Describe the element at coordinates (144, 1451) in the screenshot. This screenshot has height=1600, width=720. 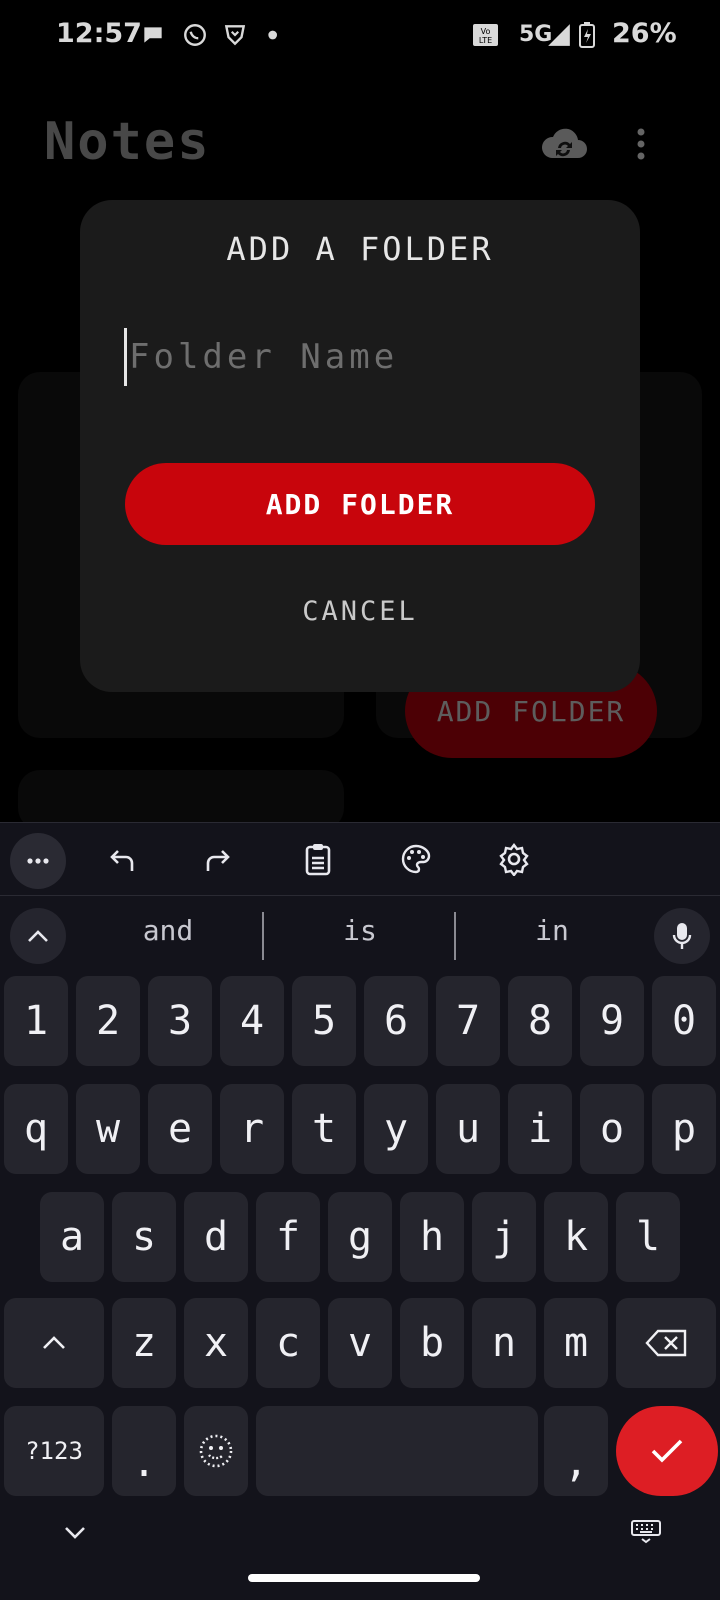
I see `key-period: .` at that location.